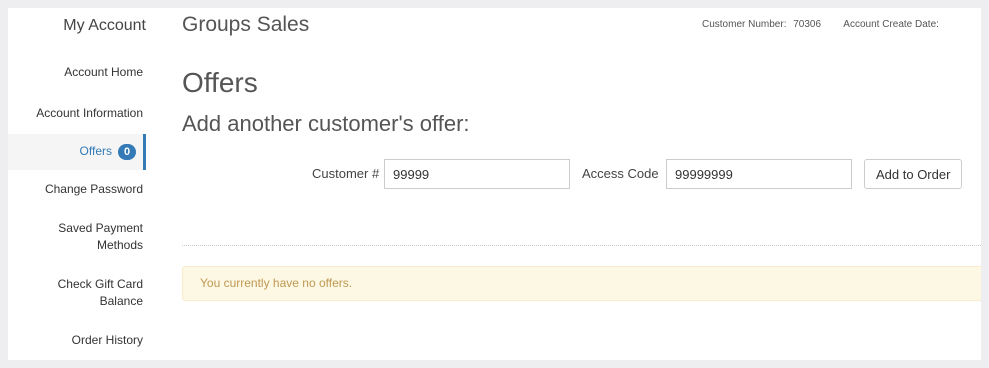 The width and height of the screenshot is (989, 368). I want to click on account-create-date-label: Account Create Date:, so click(891, 24).